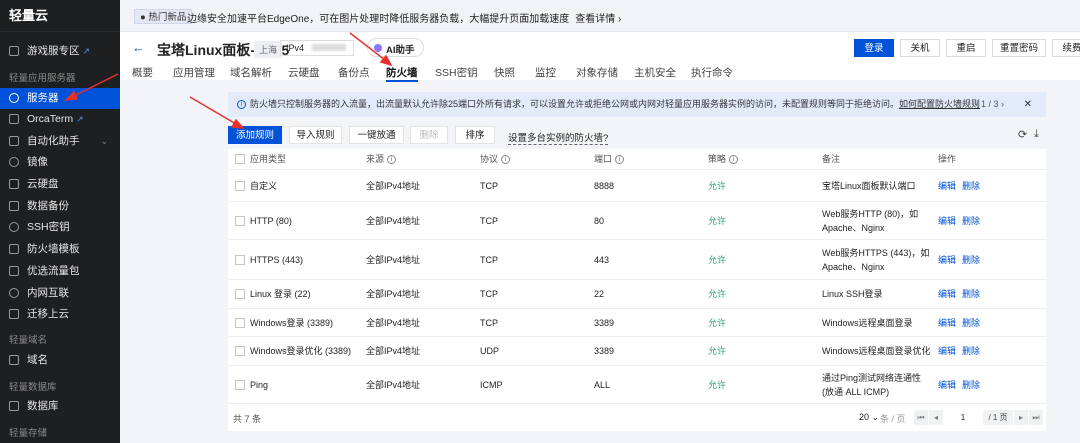 The image size is (1080, 443). What do you see at coordinates (602, 259) in the screenshot?
I see `cell-port: 443` at bounding box center [602, 259].